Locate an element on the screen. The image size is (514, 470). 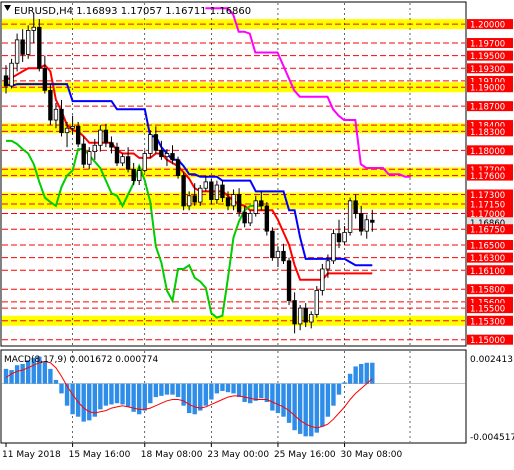
time-label-1: 15 May 16:00 is located at coordinates (100, 455).